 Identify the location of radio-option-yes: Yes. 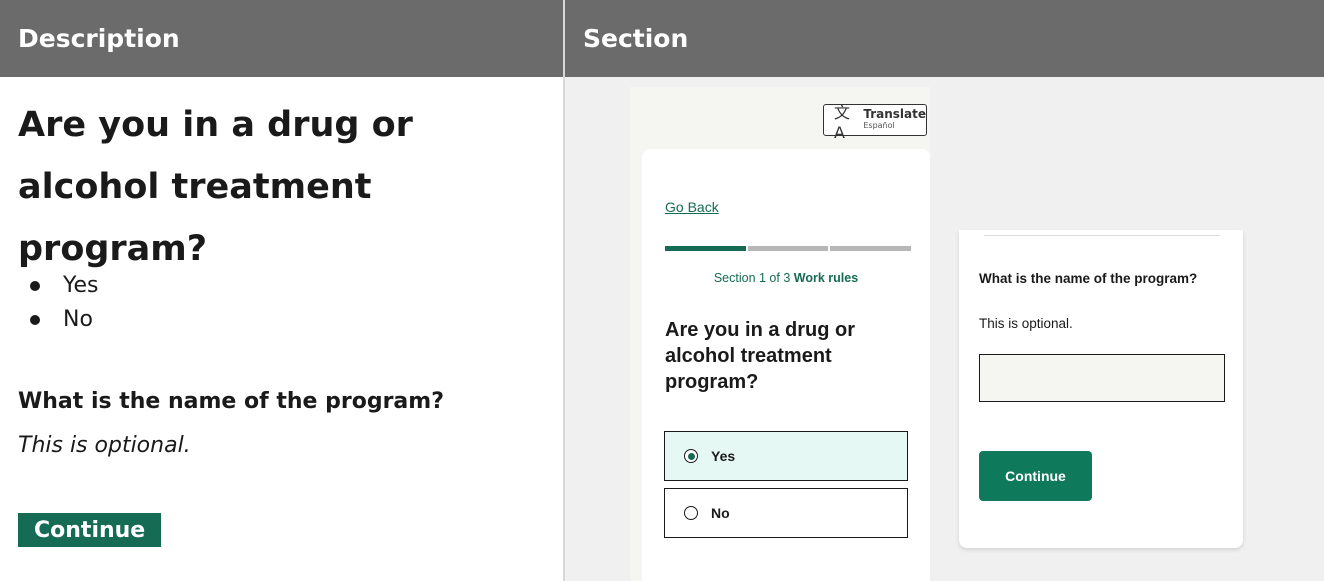
(786, 456).